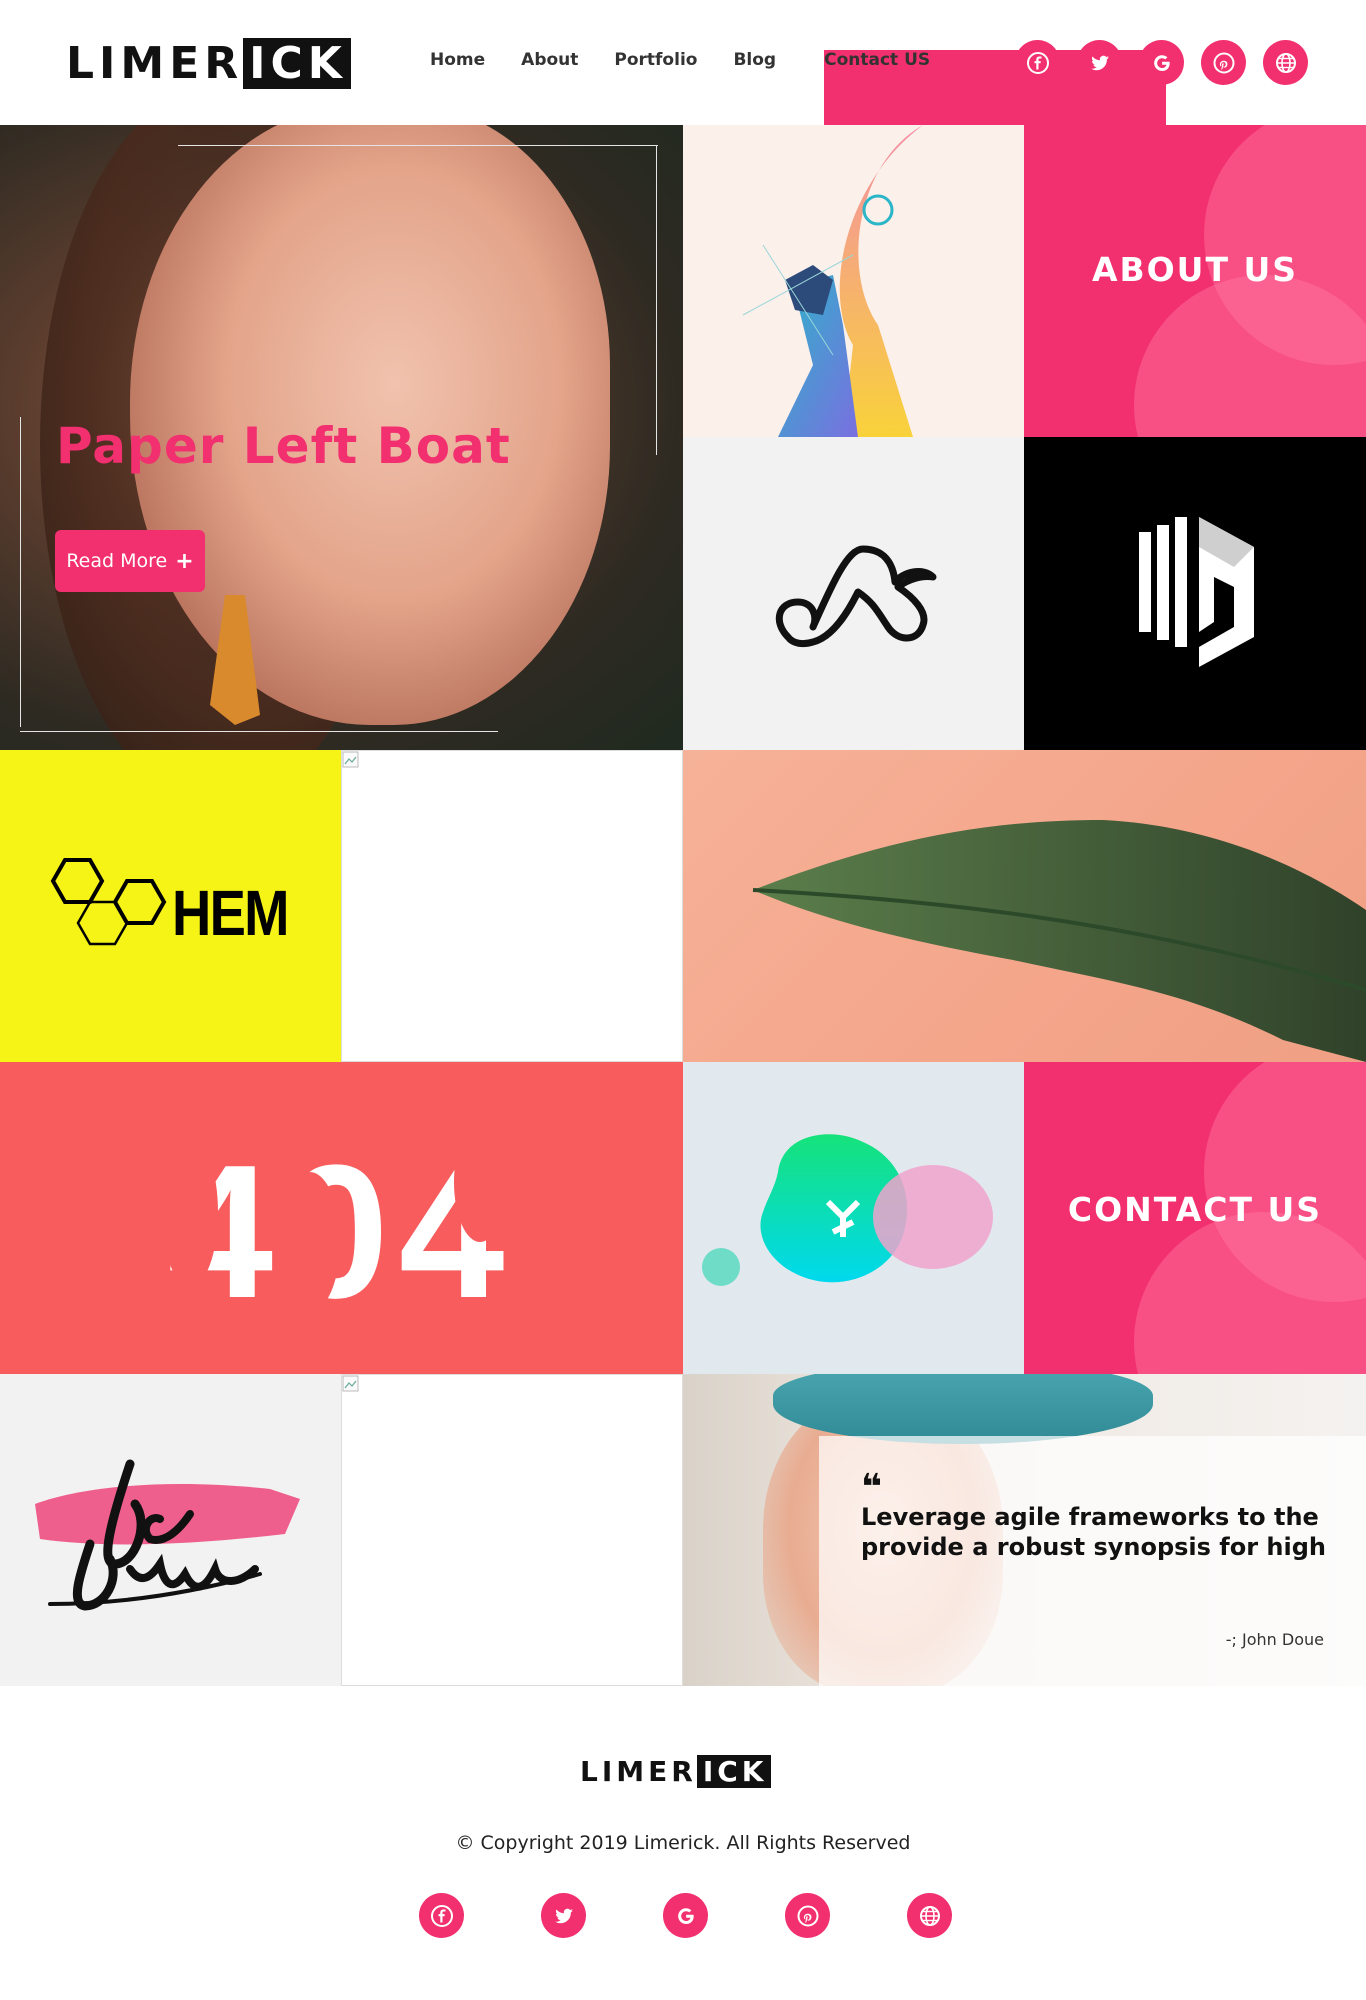 Image resolution: width=1366 pixels, height=2000 pixels. I want to click on portfolio-tile-chem: HEM, so click(170, 906).